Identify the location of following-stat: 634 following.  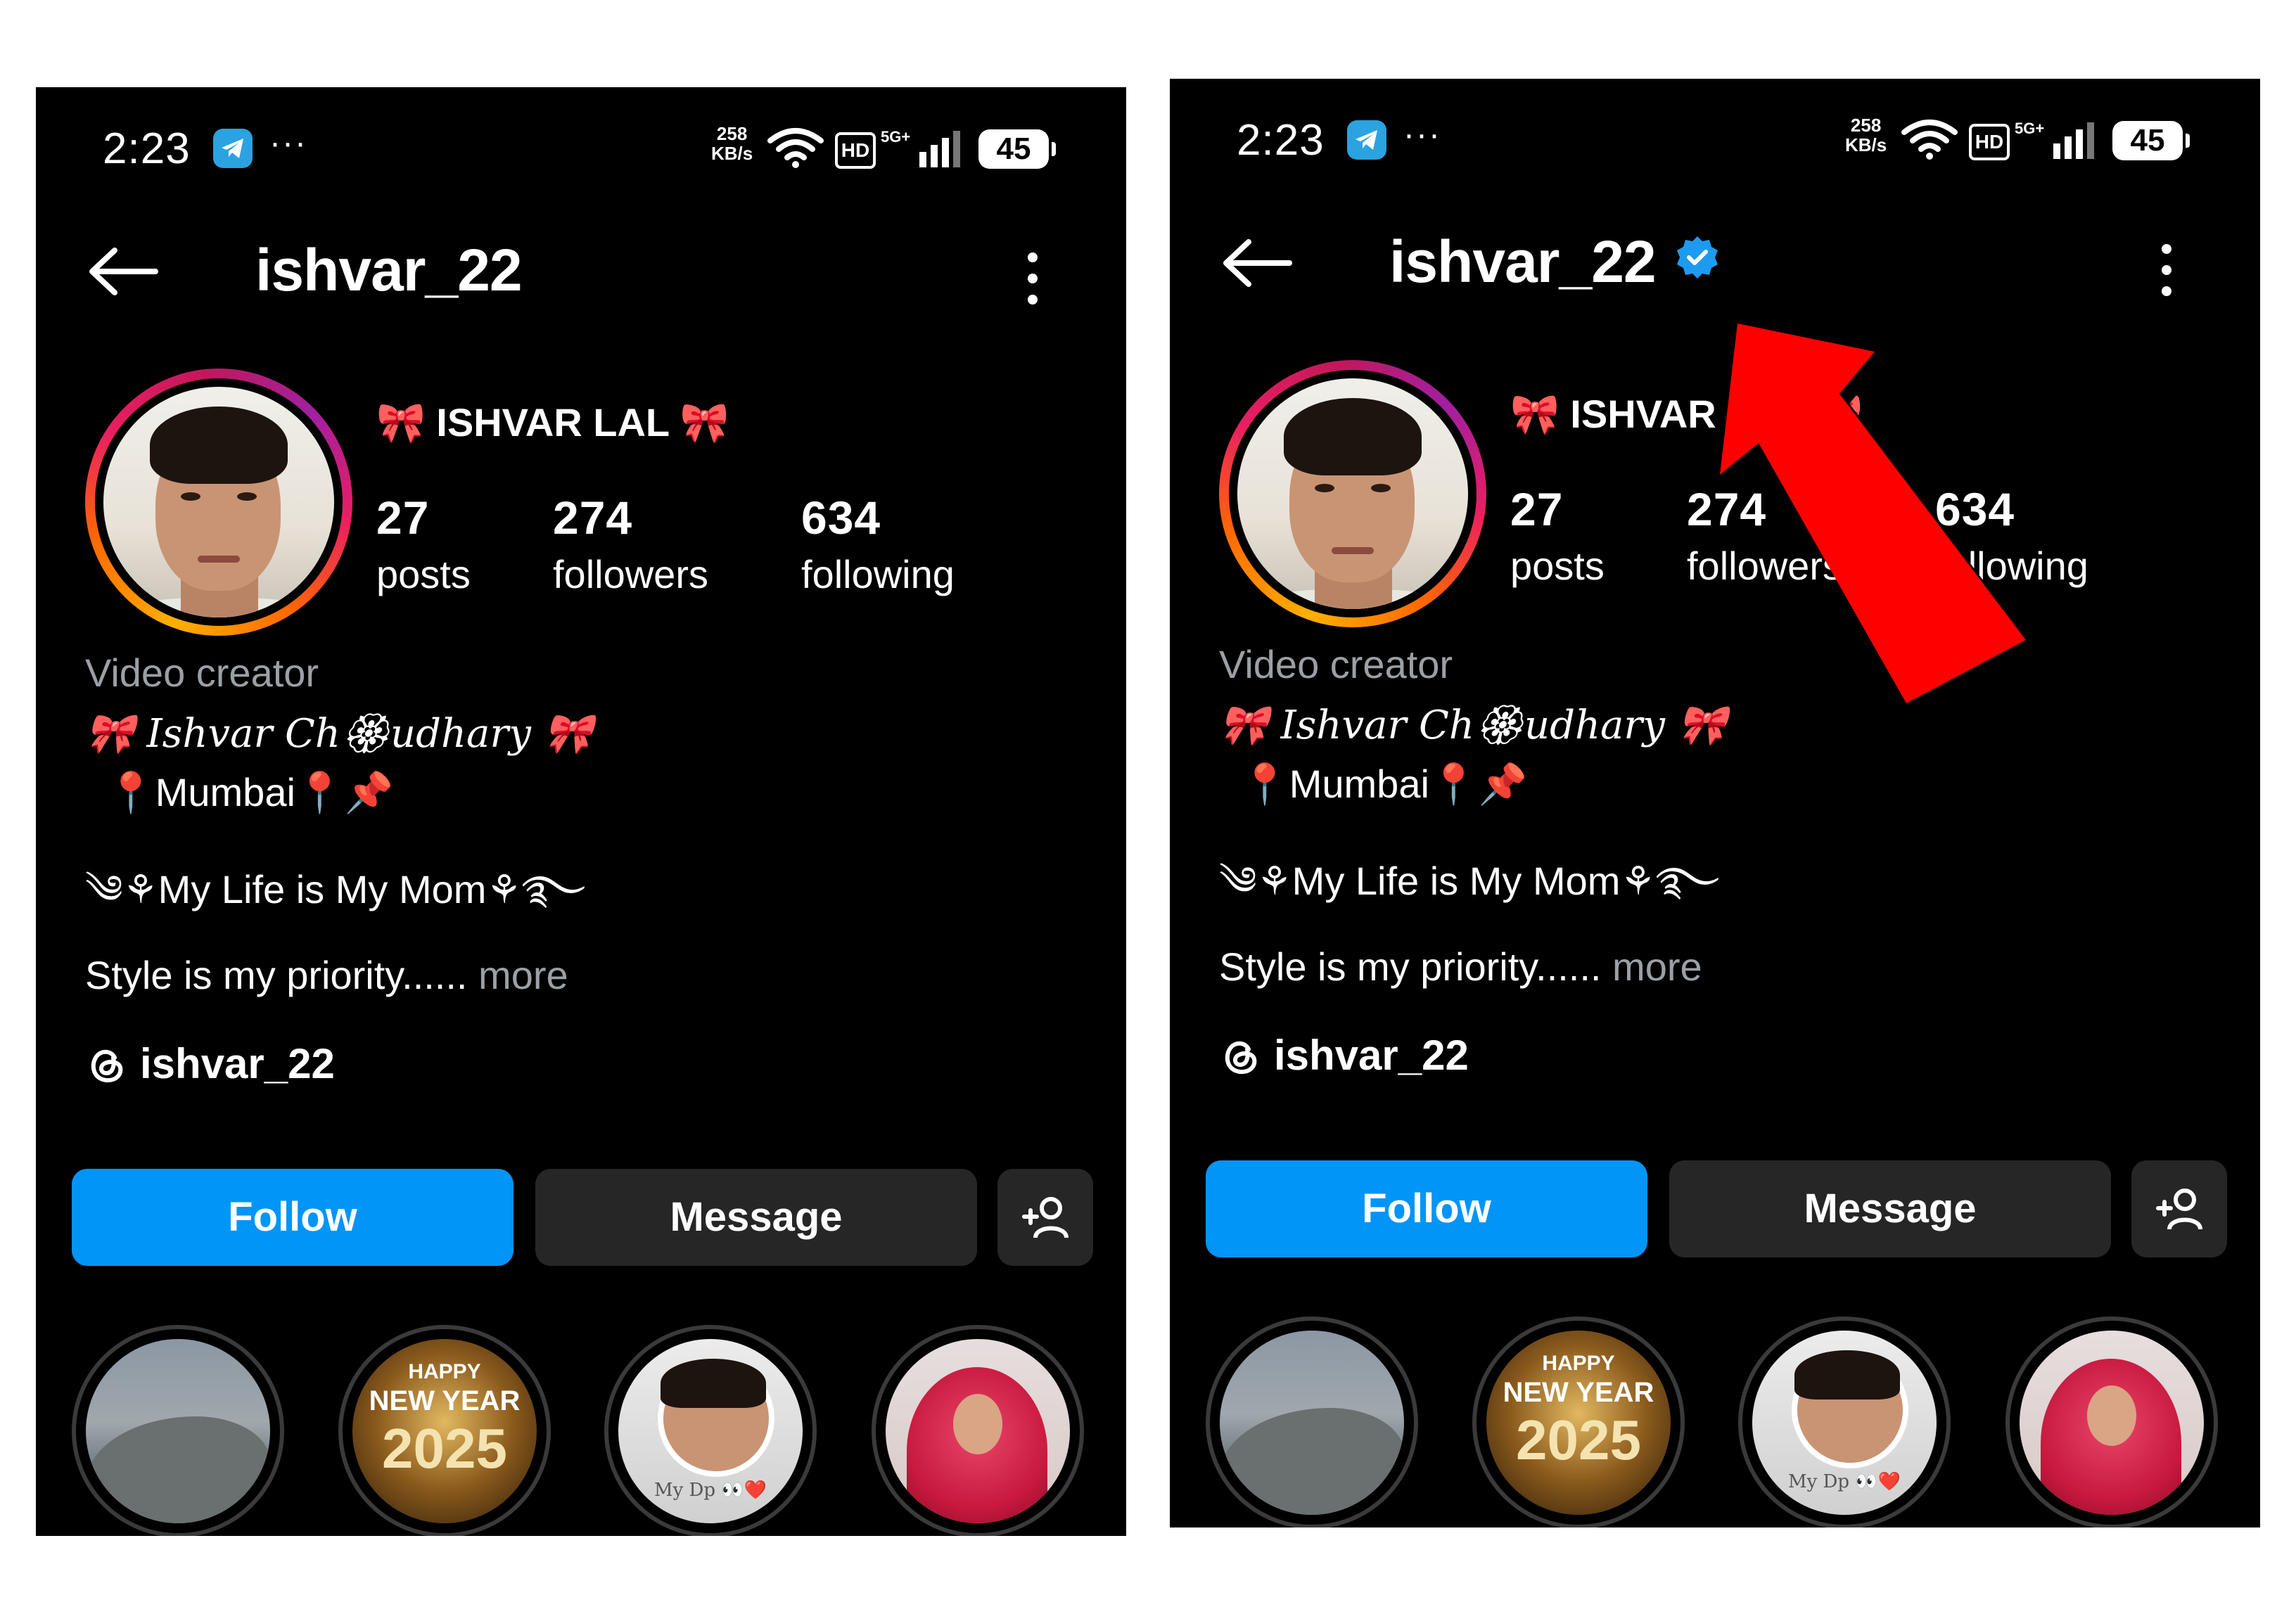
(878, 544).